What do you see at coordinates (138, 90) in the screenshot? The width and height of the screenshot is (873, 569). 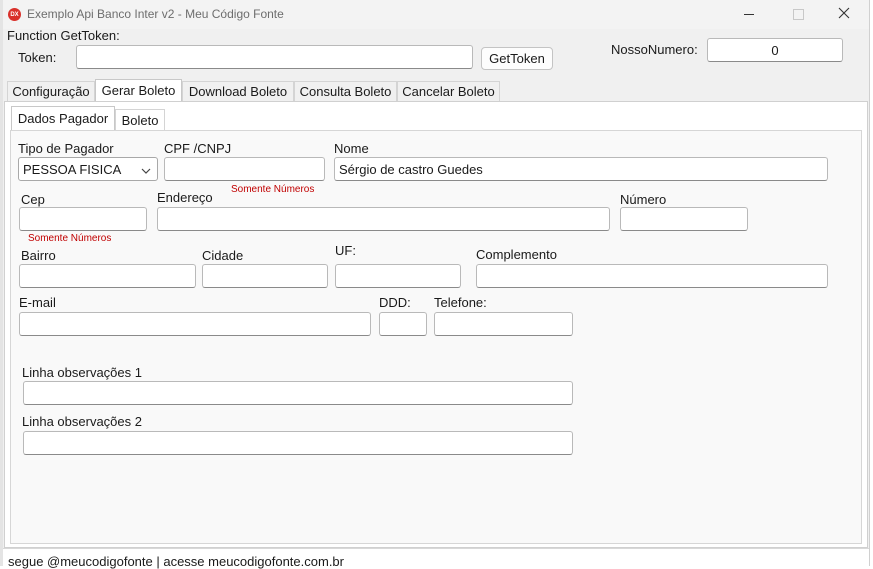 I see `tab-gerar-boleto: Gerar Boleto` at bounding box center [138, 90].